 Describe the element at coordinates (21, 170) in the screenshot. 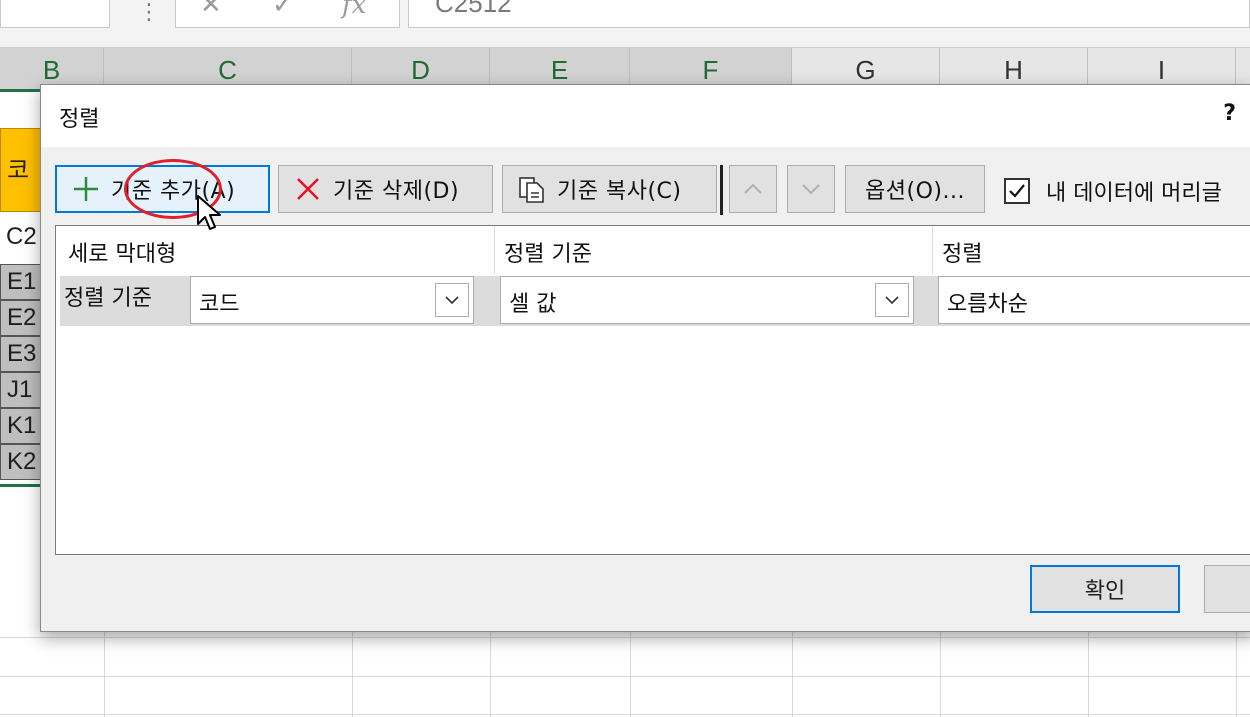

I see `cell-header-fill: 코` at that location.